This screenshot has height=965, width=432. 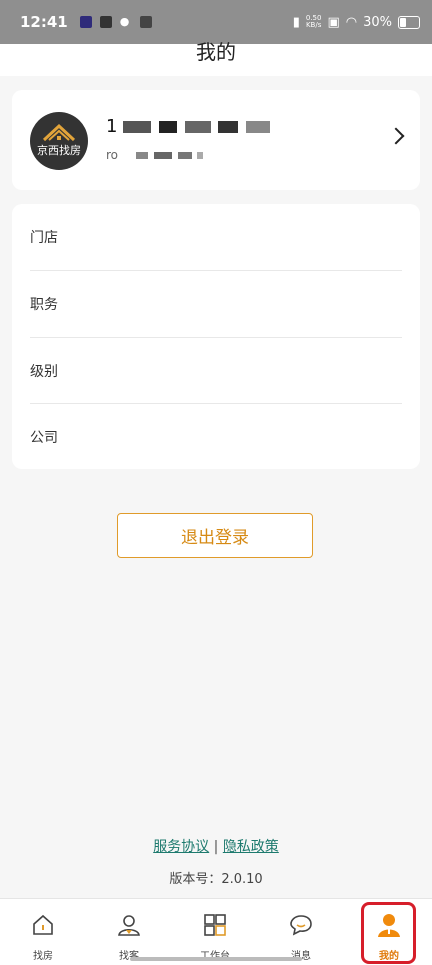 What do you see at coordinates (216, 437) in the screenshot?
I see `info-item-company: 公司` at bounding box center [216, 437].